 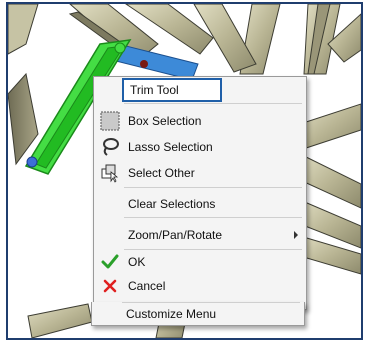 What do you see at coordinates (110, 286) in the screenshot?
I see `cancel-x-icon` at bounding box center [110, 286].